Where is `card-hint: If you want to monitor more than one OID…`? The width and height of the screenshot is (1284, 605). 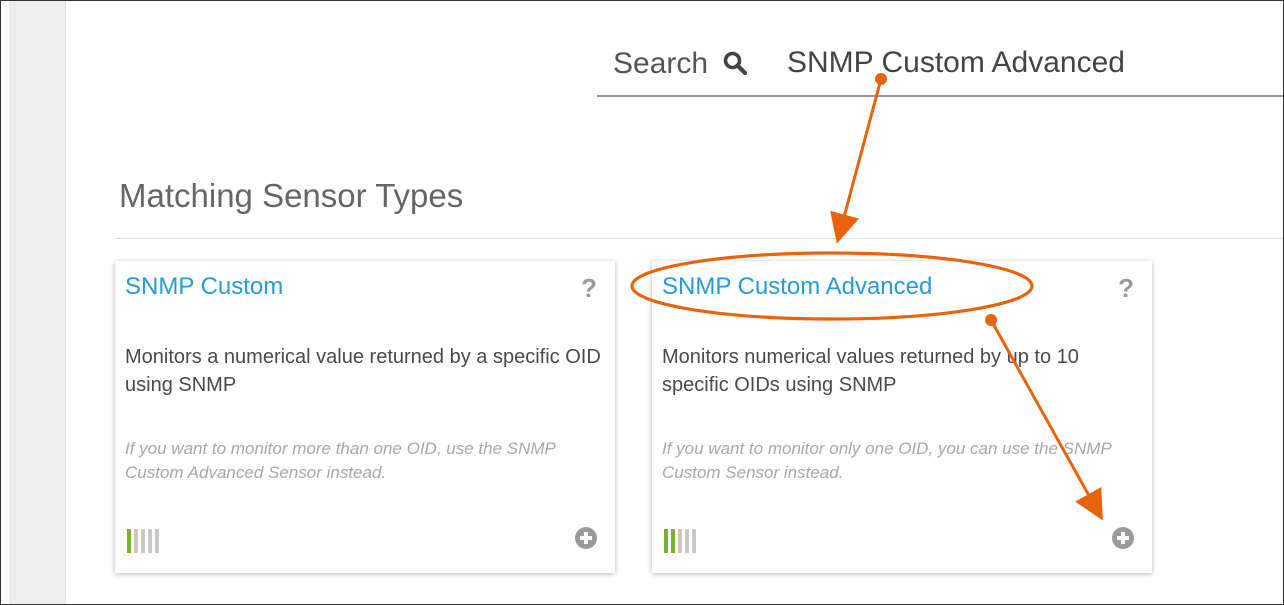 card-hint: If you want to monitor more than one OID… is located at coordinates (340, 460).